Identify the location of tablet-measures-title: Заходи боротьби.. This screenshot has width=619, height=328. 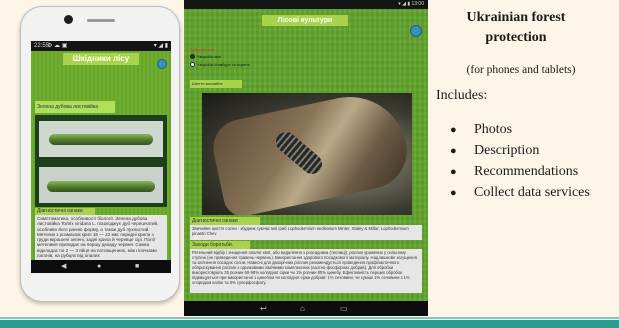
(220, 245).